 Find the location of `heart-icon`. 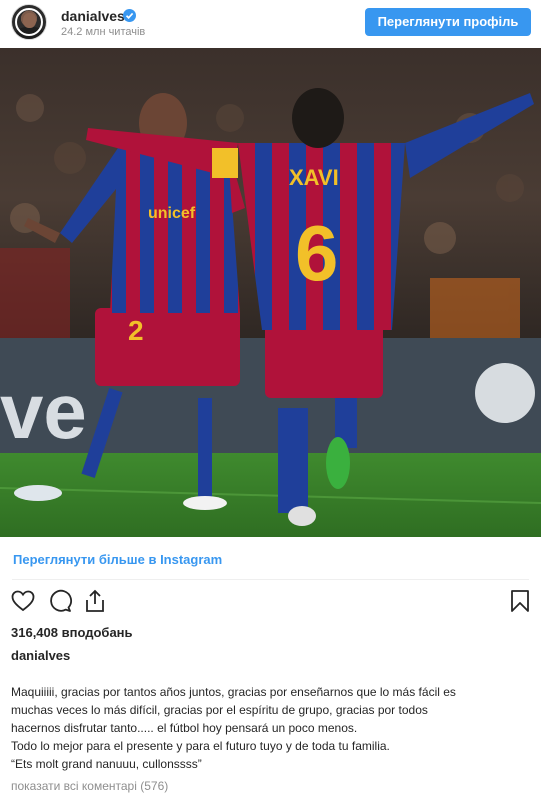

heart-icon is located at coordinates (23, 601).